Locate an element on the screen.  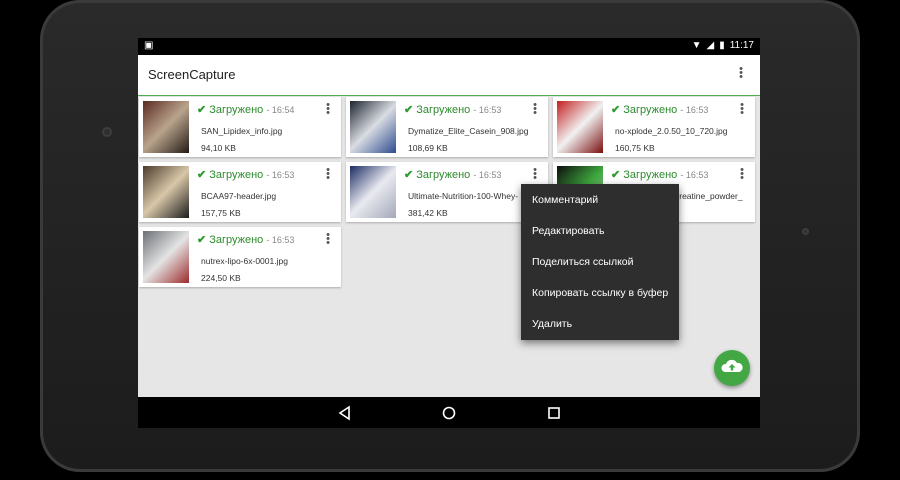
file-size: 160,75 KB is located at coordinates (635, 148).